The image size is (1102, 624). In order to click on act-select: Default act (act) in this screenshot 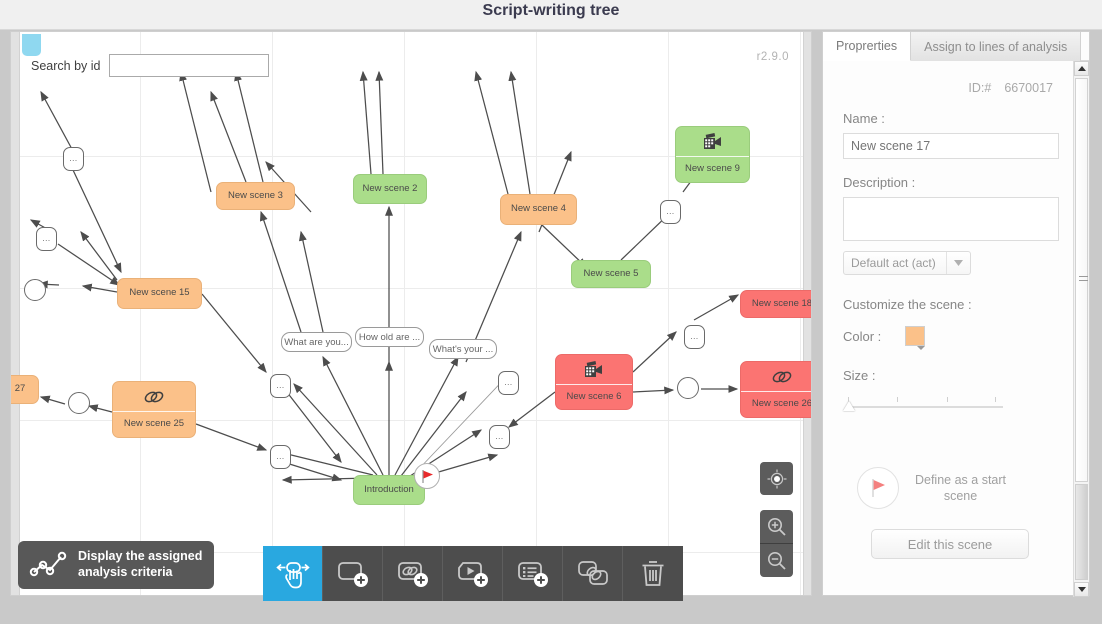, I will do `click(907, 263)`.